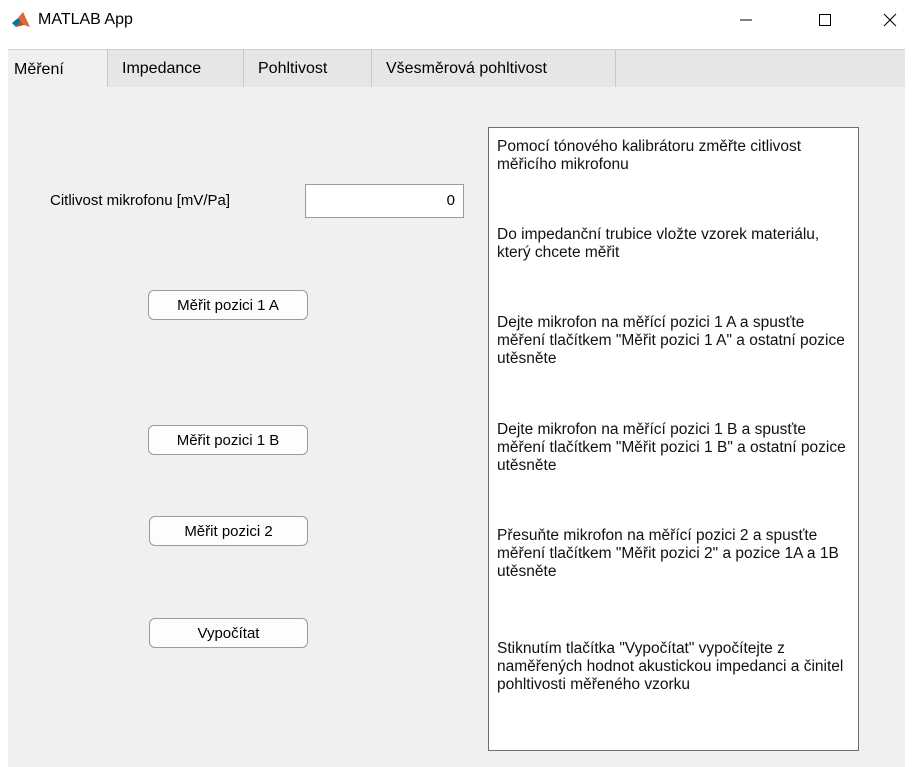  Describe the element at coordinates (140, 200) in the screenshot. I see `sensitivity-label: Citlivost mikrofonu [mV/Pa]` at that location.